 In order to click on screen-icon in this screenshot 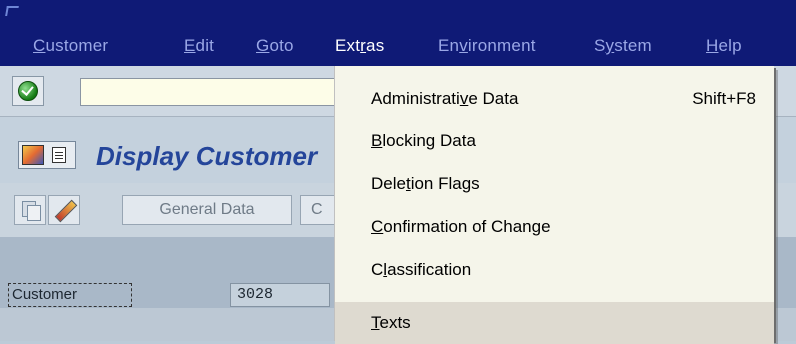, I will do `click(33, 155)`.